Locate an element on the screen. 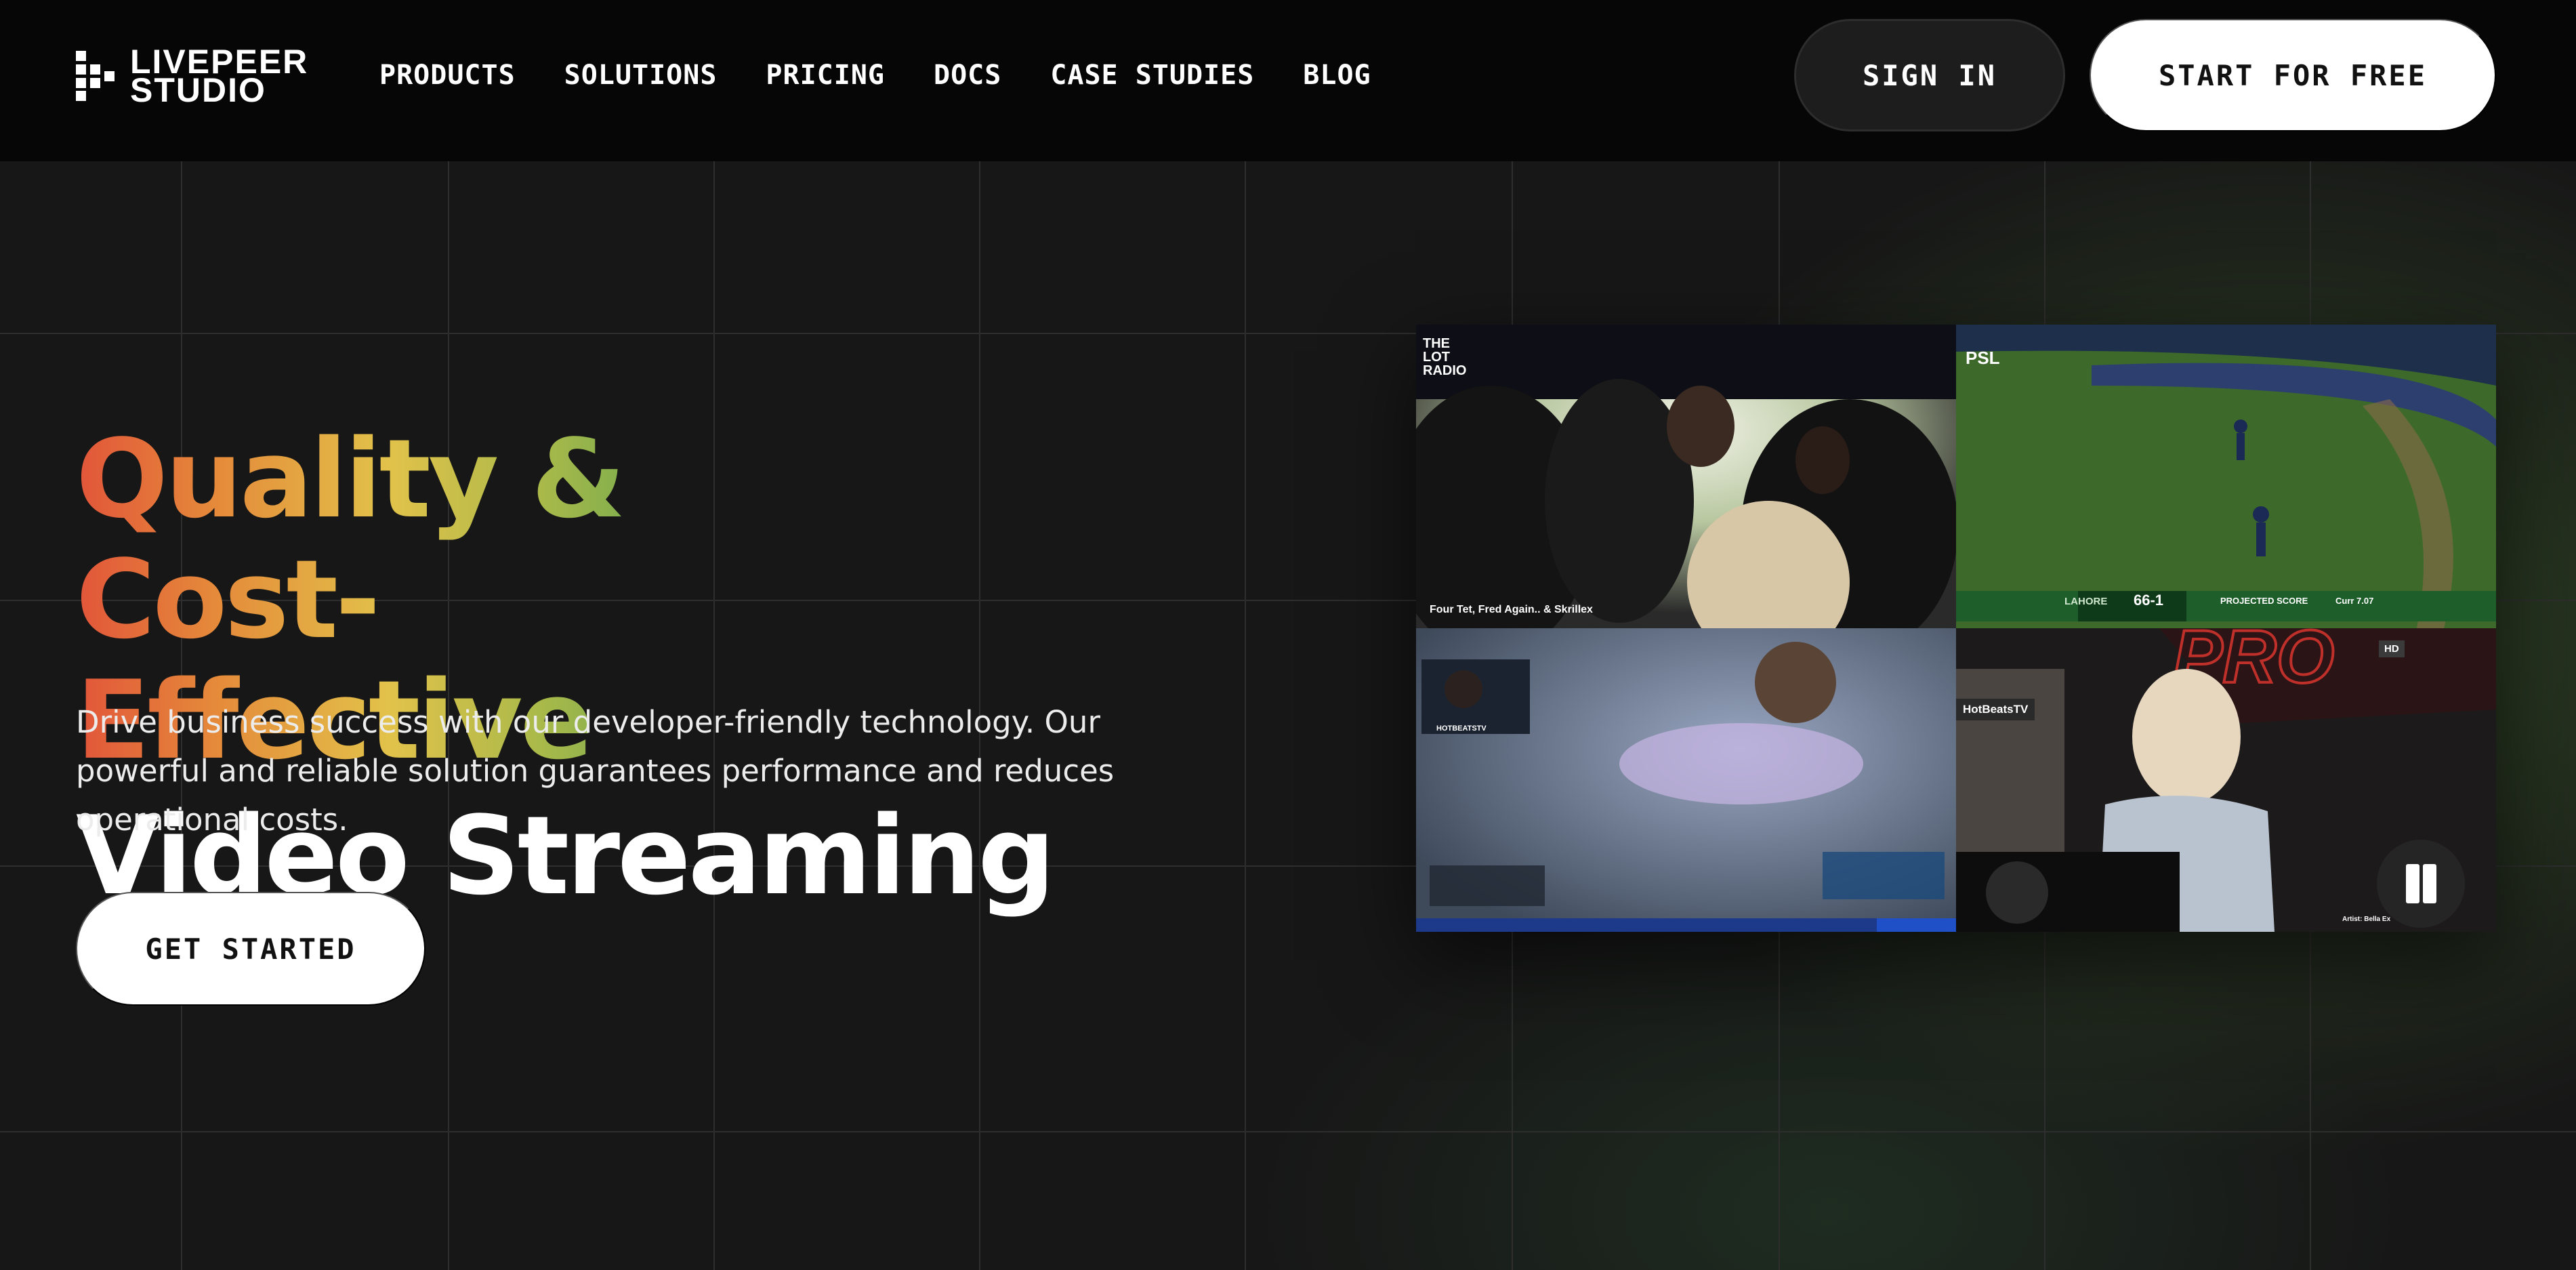  cricket-image is located at coordinates (2226, 476).